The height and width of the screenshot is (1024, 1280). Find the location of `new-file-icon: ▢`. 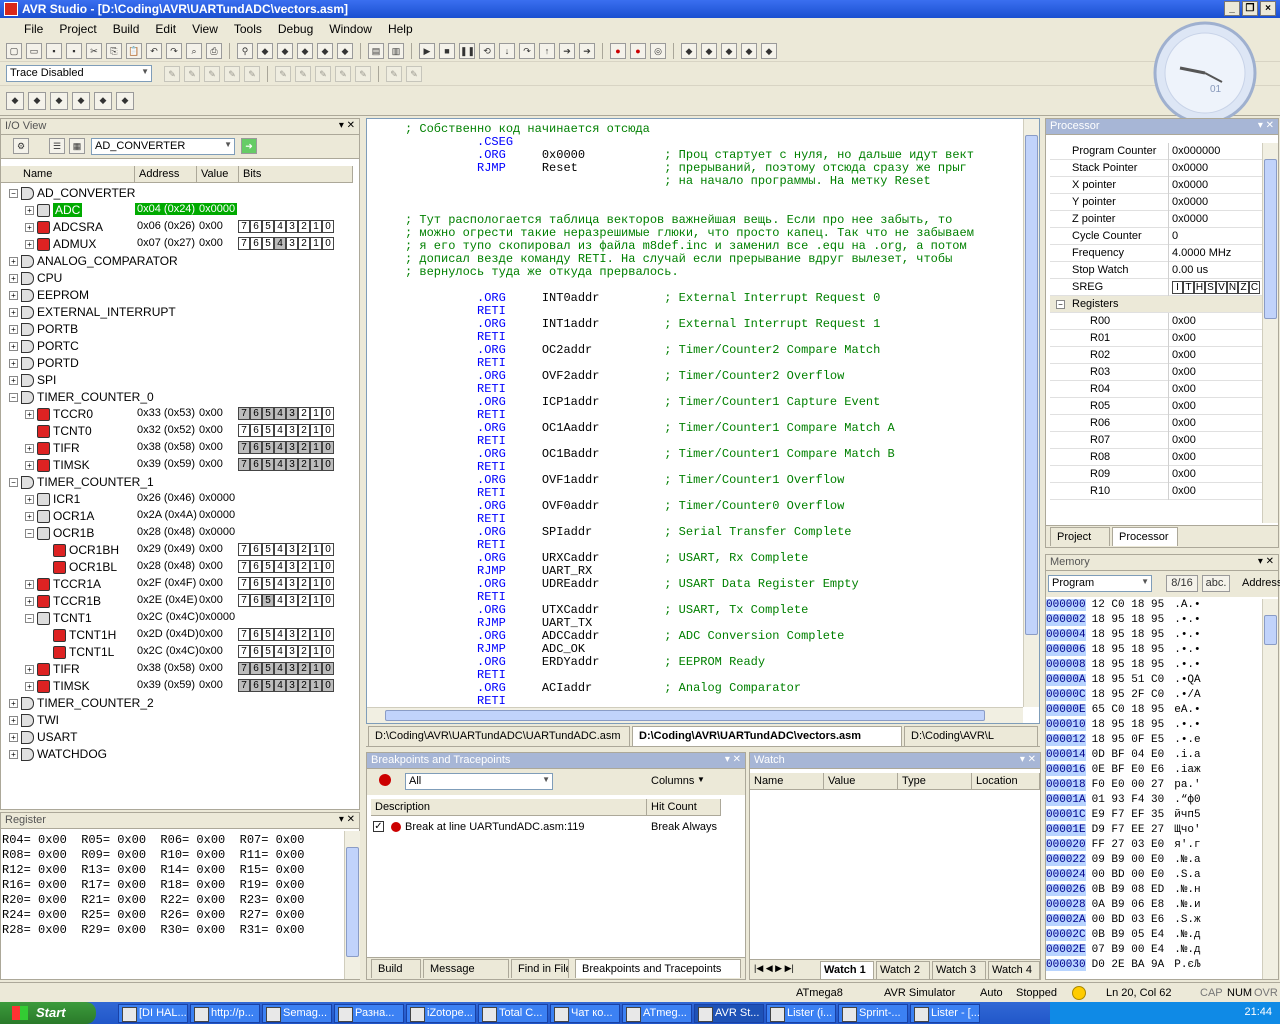

new-file-icon: ▢ is located at coordinates (14, 50).